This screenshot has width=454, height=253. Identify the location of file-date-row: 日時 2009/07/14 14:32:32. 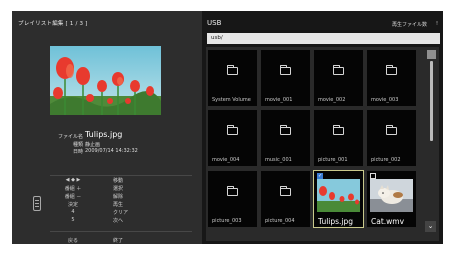
(94, 151).